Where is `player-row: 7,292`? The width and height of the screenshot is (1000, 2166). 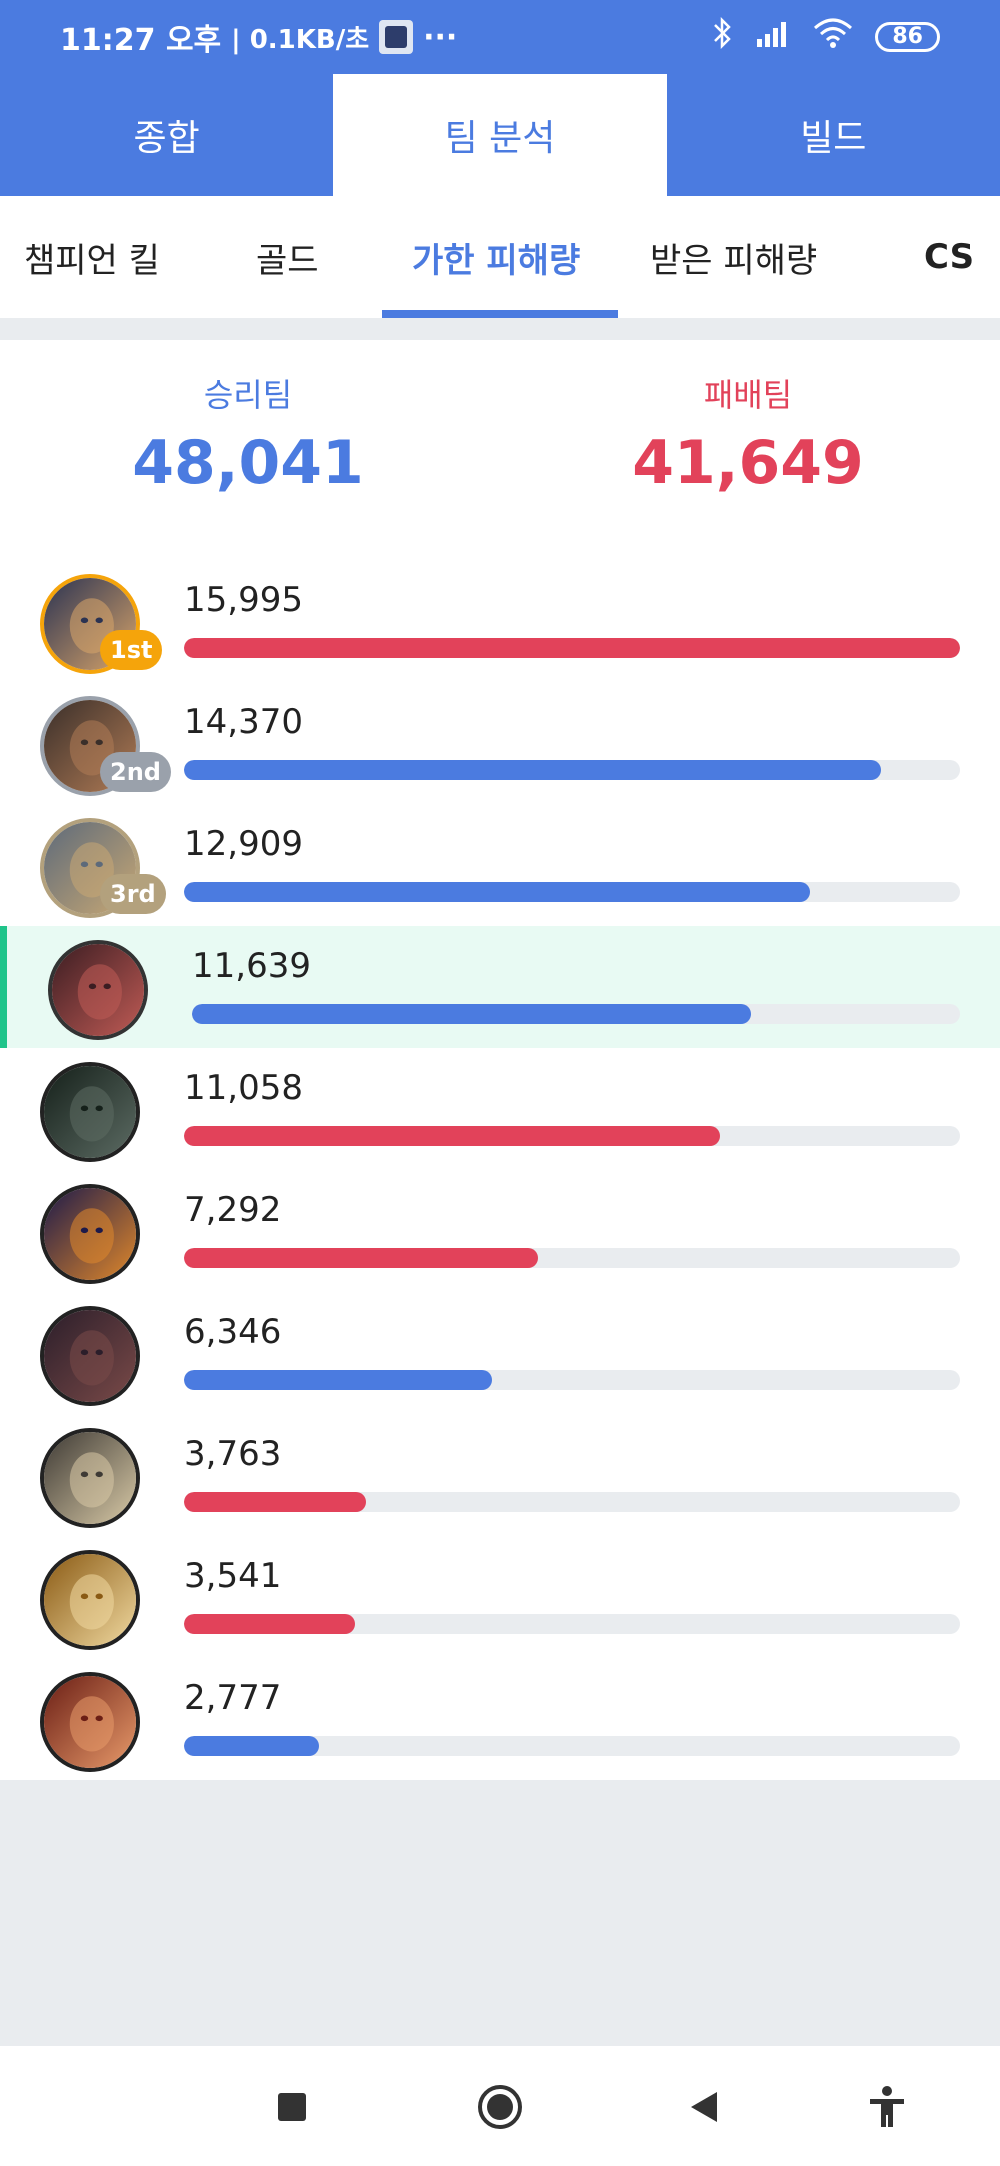
player-row: 7,292 is located at coordinates (500, 1231).